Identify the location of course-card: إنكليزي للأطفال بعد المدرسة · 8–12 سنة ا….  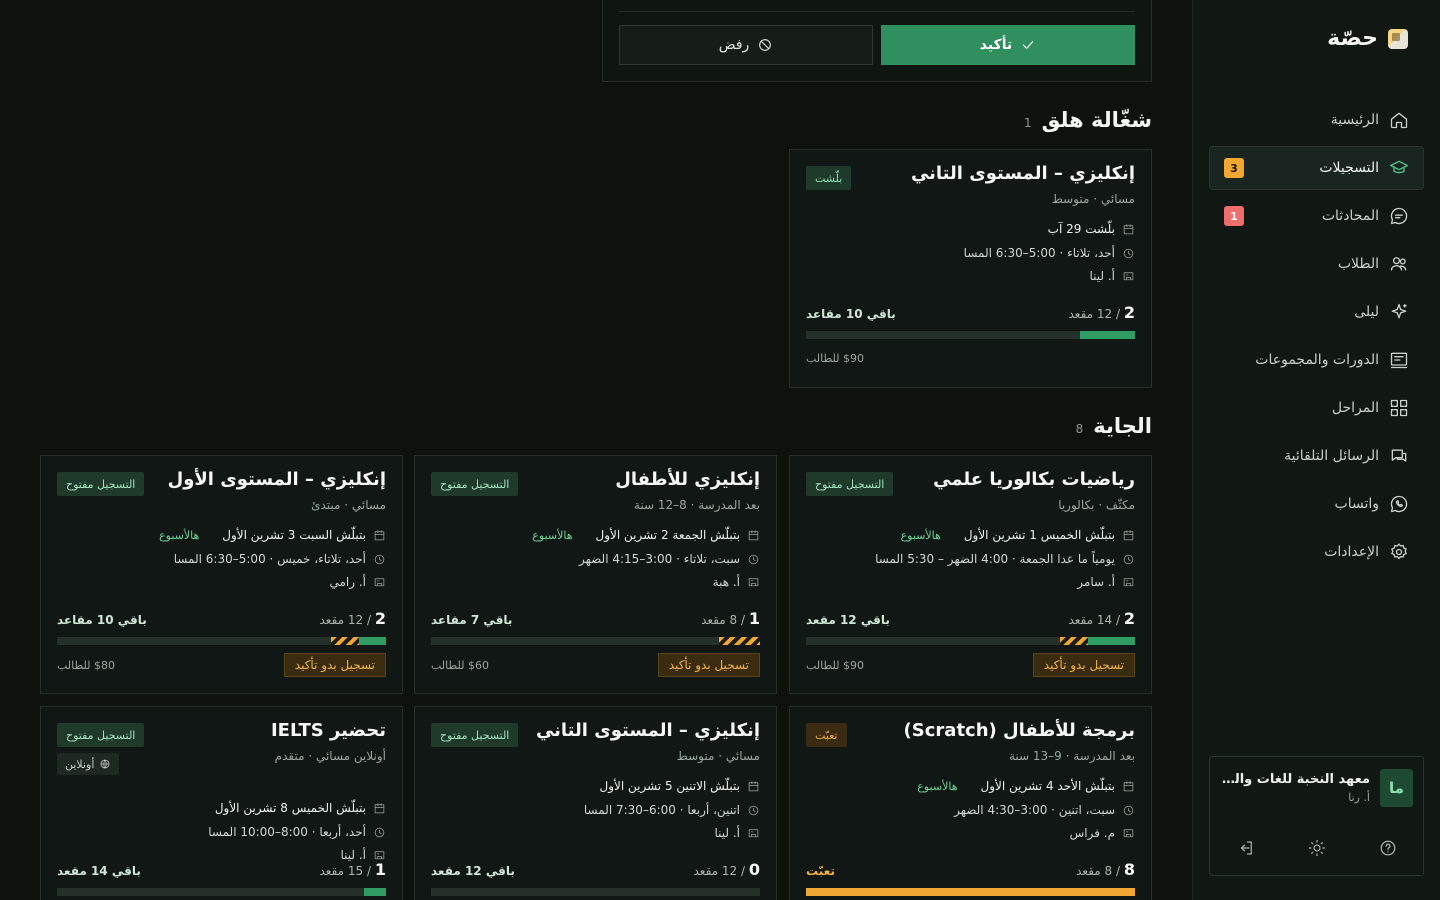
(595, 574).